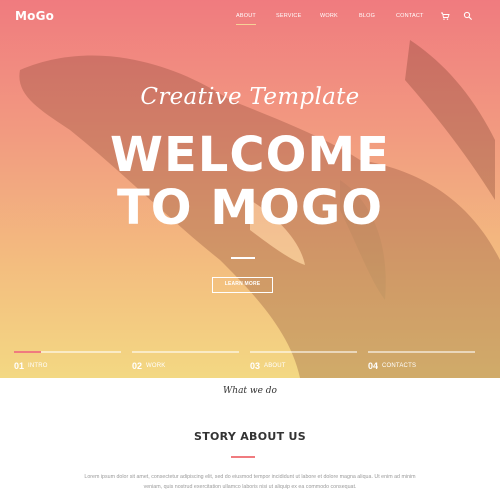  Describe the element at coordinates (67, 362) in the screenshot. I see `tab-intro: 01 INTRO` at that location.